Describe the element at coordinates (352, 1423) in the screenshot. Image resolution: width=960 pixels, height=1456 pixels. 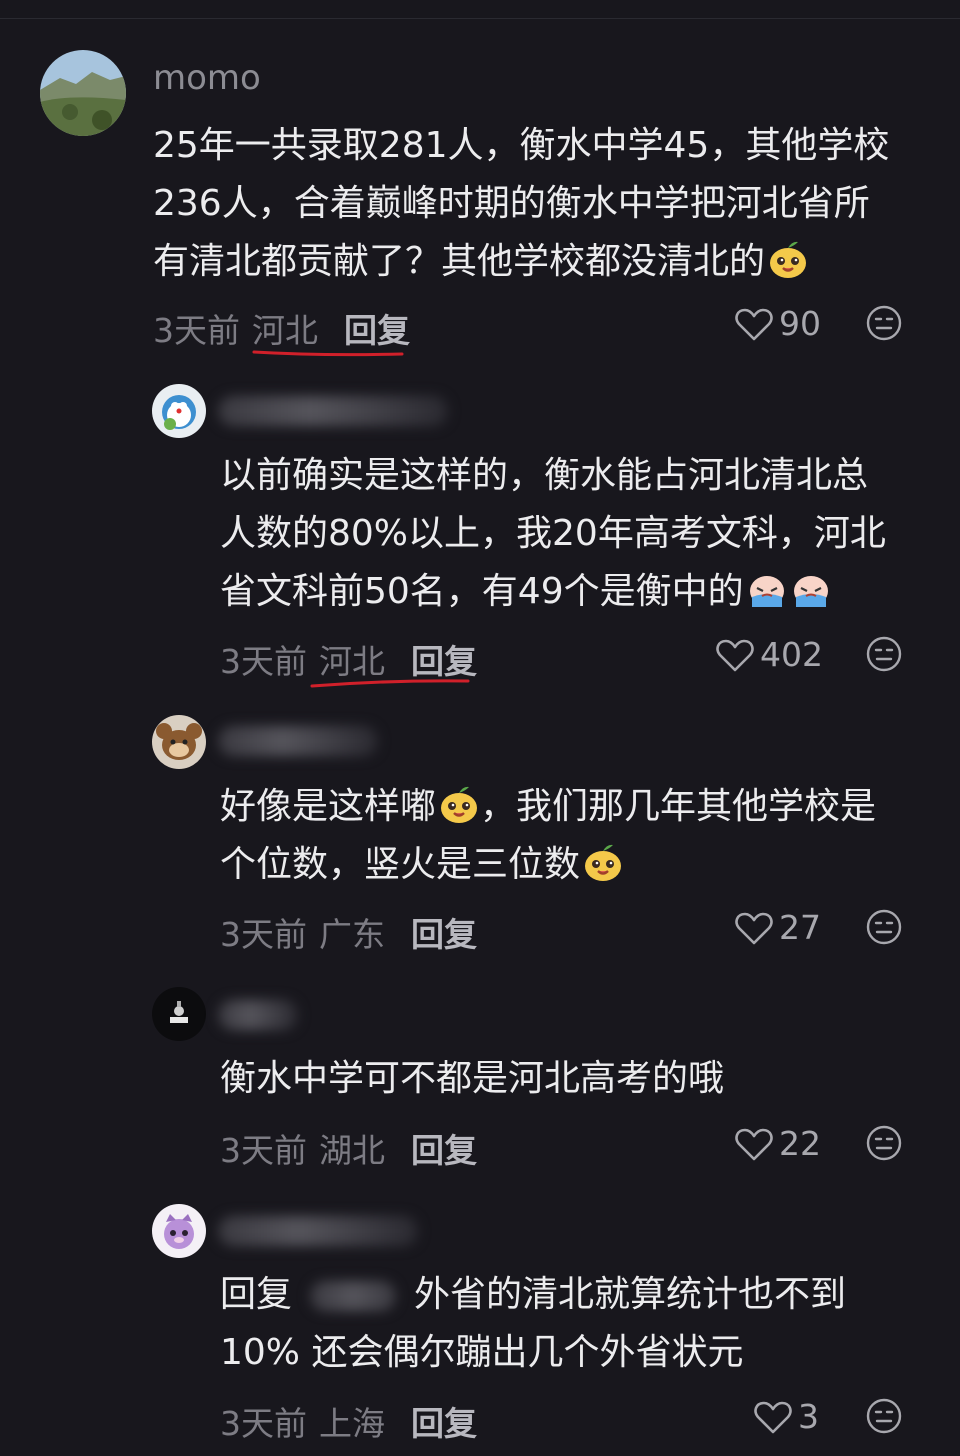
I see `comment-location: 上海` at that location.